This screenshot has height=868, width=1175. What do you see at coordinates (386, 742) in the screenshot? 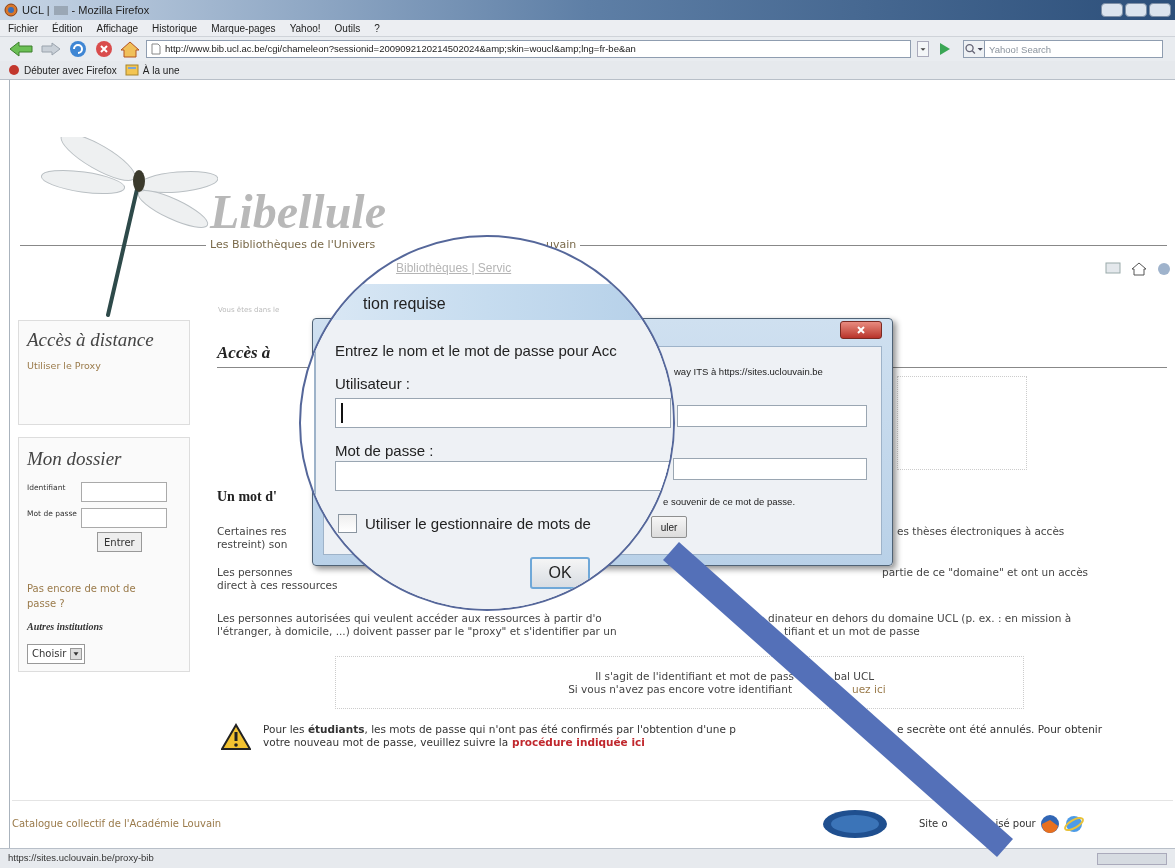
I see `warning-text: votre nouveau mot de passe, veuillez suivre la` at bounding box center [386, 742].